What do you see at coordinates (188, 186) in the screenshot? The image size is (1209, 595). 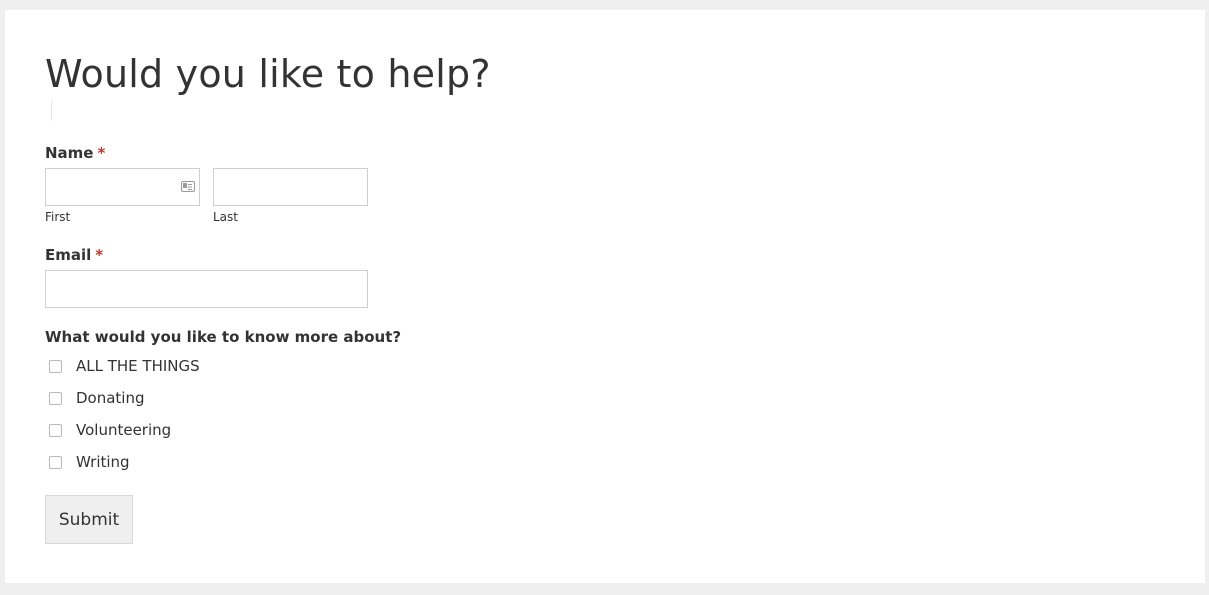 I see `contact-card-icon` at bounding box center [188, 186].